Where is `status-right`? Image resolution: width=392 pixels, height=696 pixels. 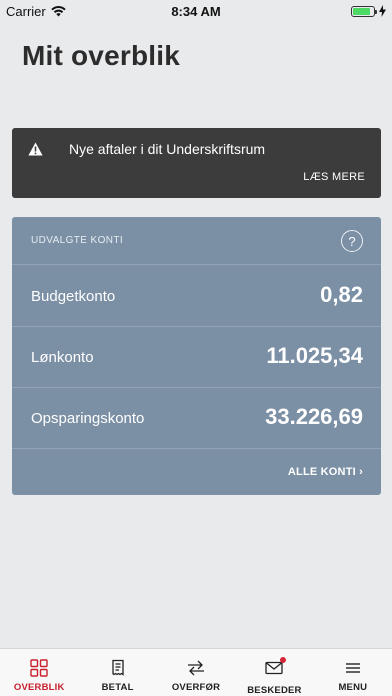 status-right is located at coordinates (368, 11).